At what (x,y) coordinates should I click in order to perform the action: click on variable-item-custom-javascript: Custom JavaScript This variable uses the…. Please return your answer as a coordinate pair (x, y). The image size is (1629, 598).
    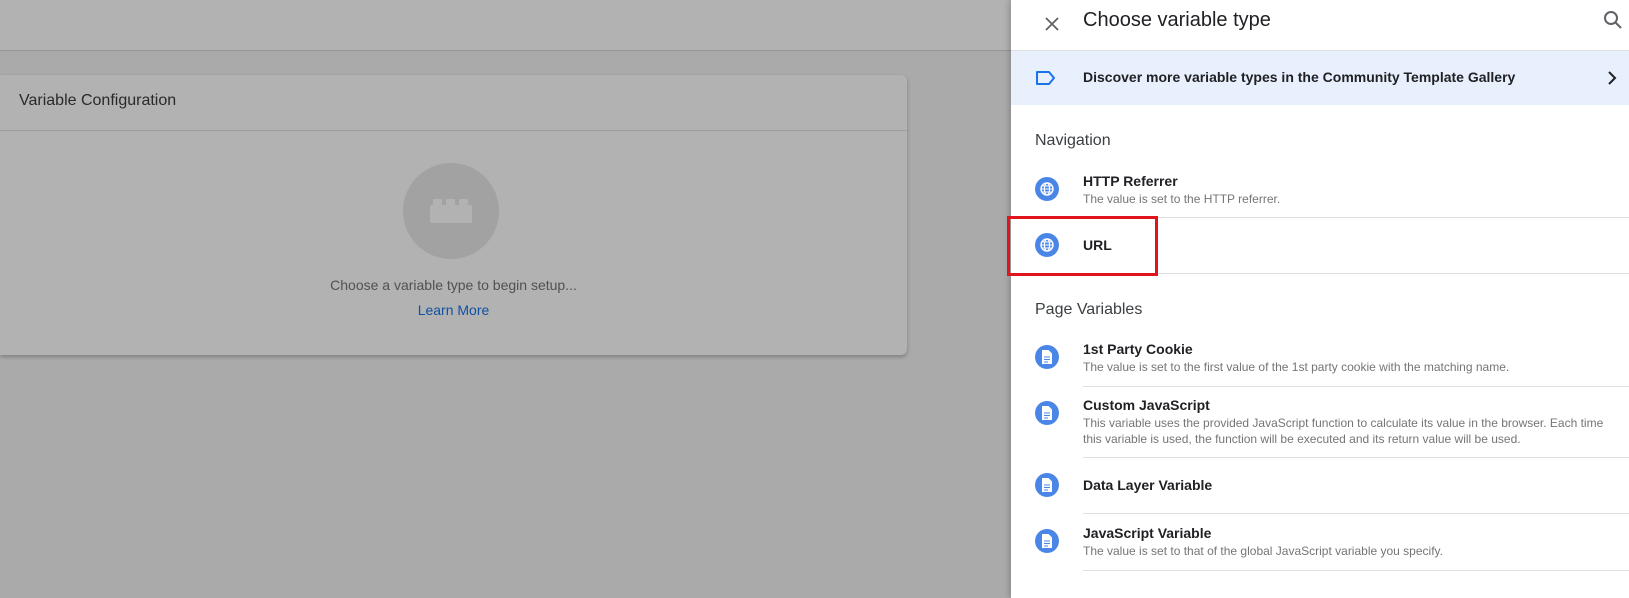
    Looking at the image, I should click on (1320, 422).